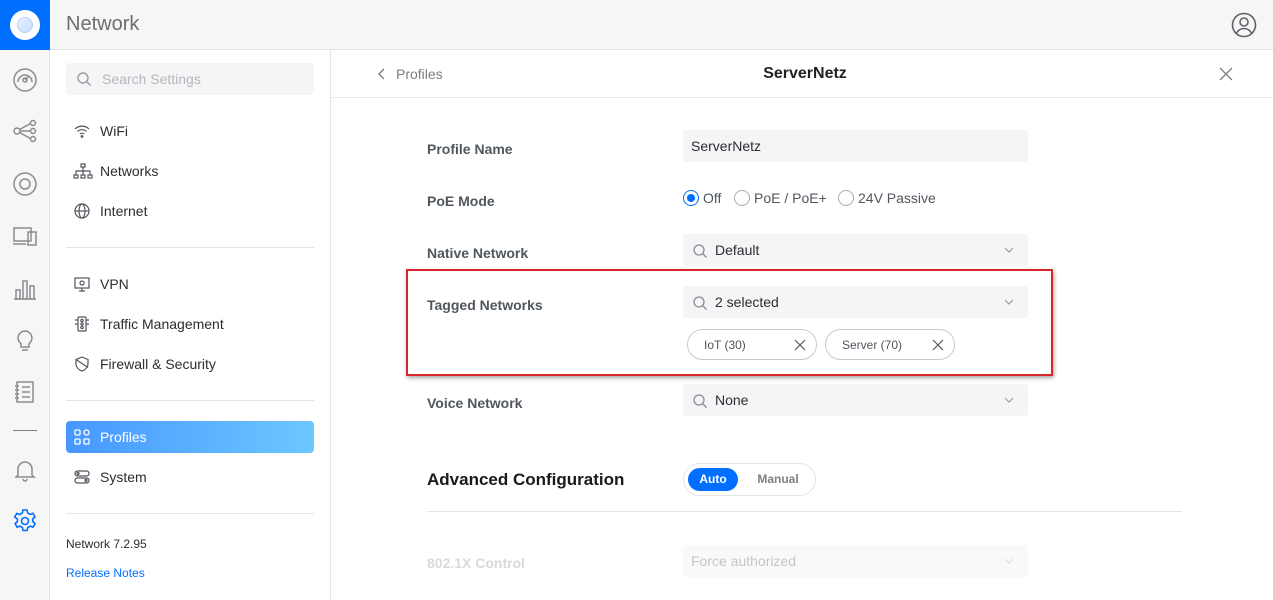  What do you see at coordinates (737, 250) in the screenshot?
I see `native-network-value: Default` at bounding box center [737, 250].